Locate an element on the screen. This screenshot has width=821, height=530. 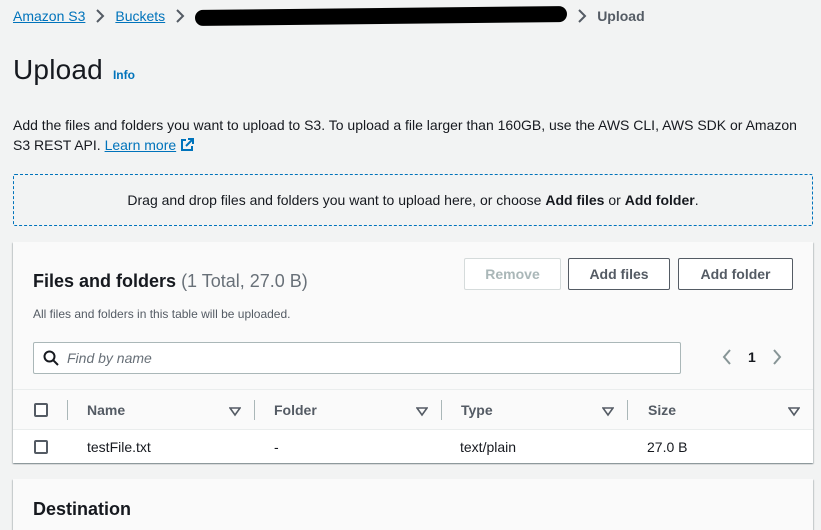
dropzone-add-folder: Add folder is located at coordinates (659, 200).